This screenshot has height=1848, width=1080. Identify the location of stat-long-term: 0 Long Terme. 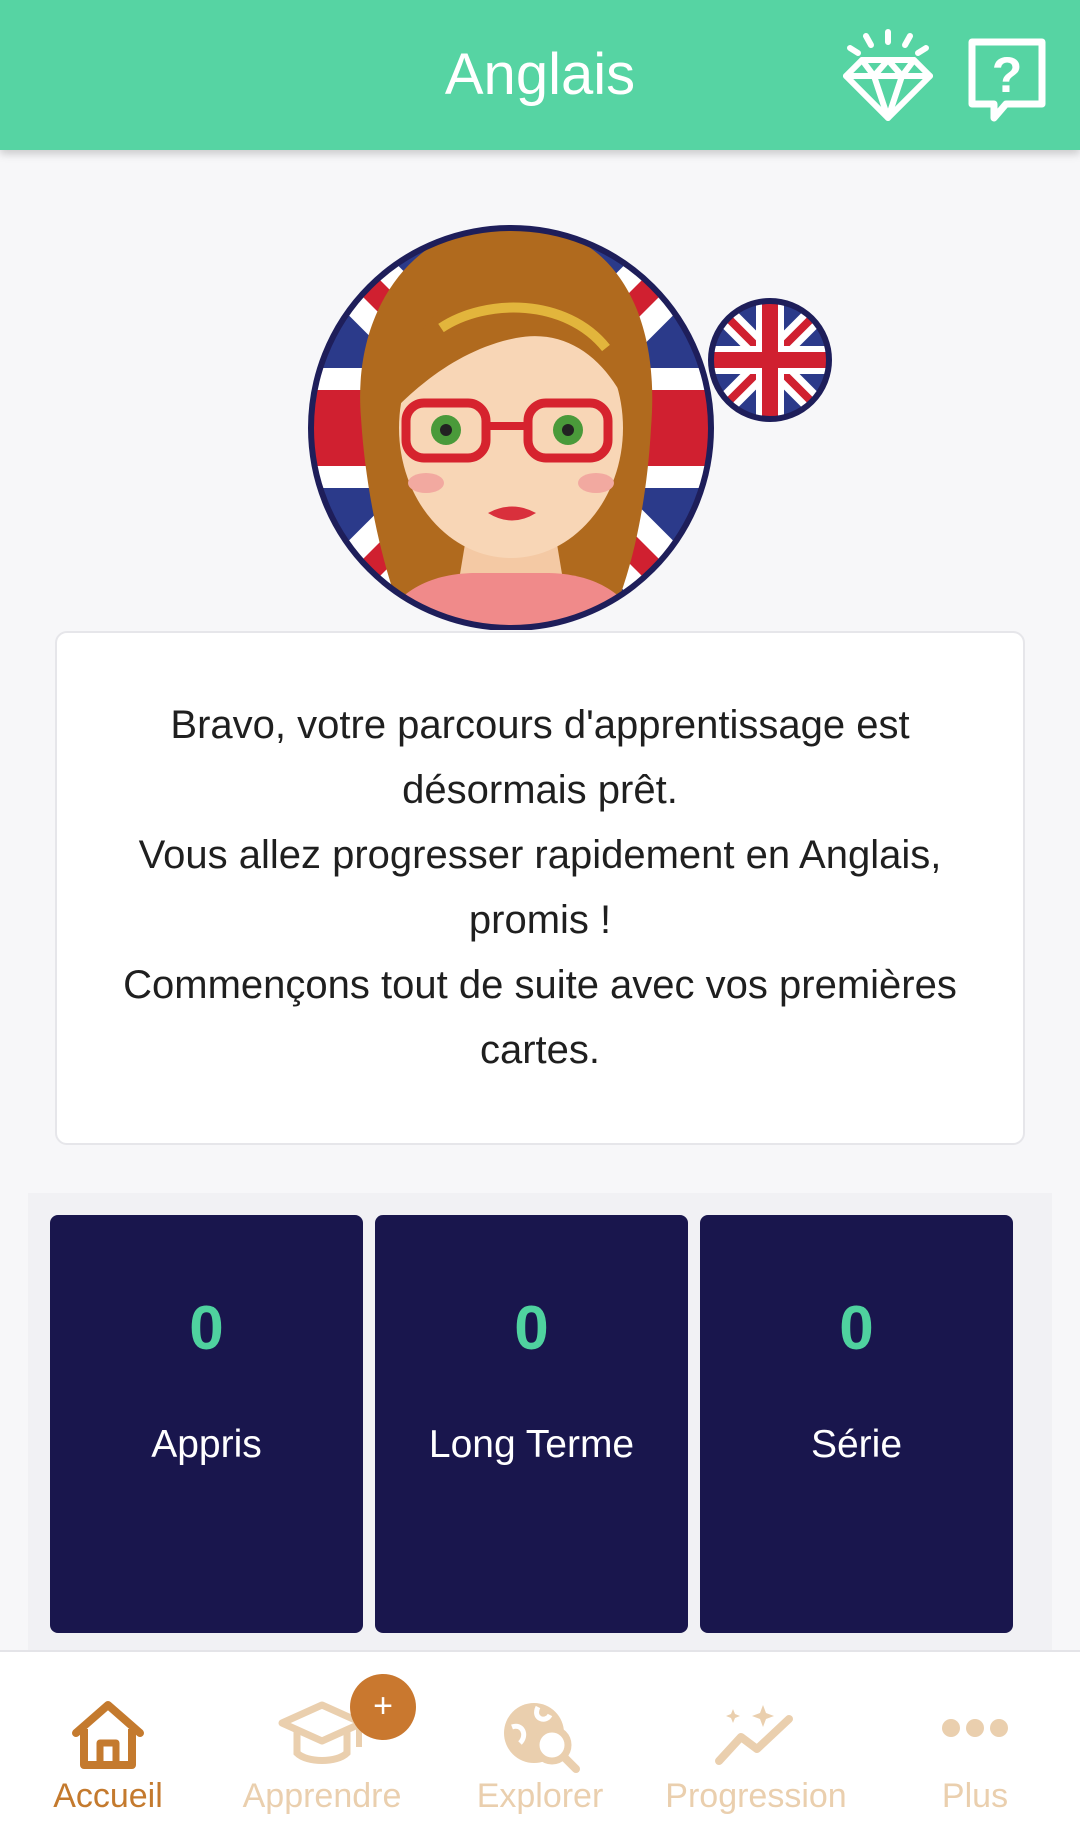
(531, 1424).